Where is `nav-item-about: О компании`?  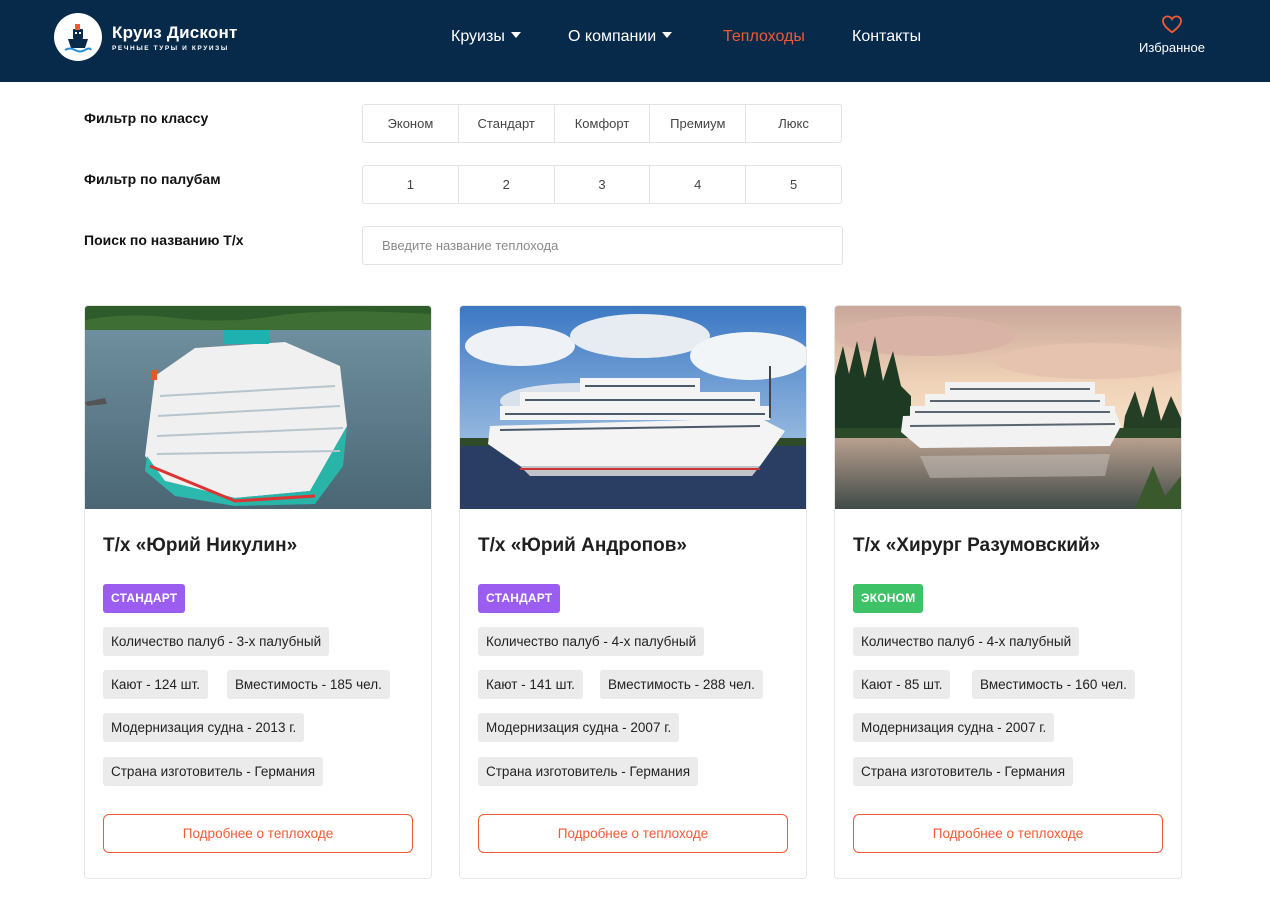
nav-item-about: О компании is located at coordinates (620, 37).